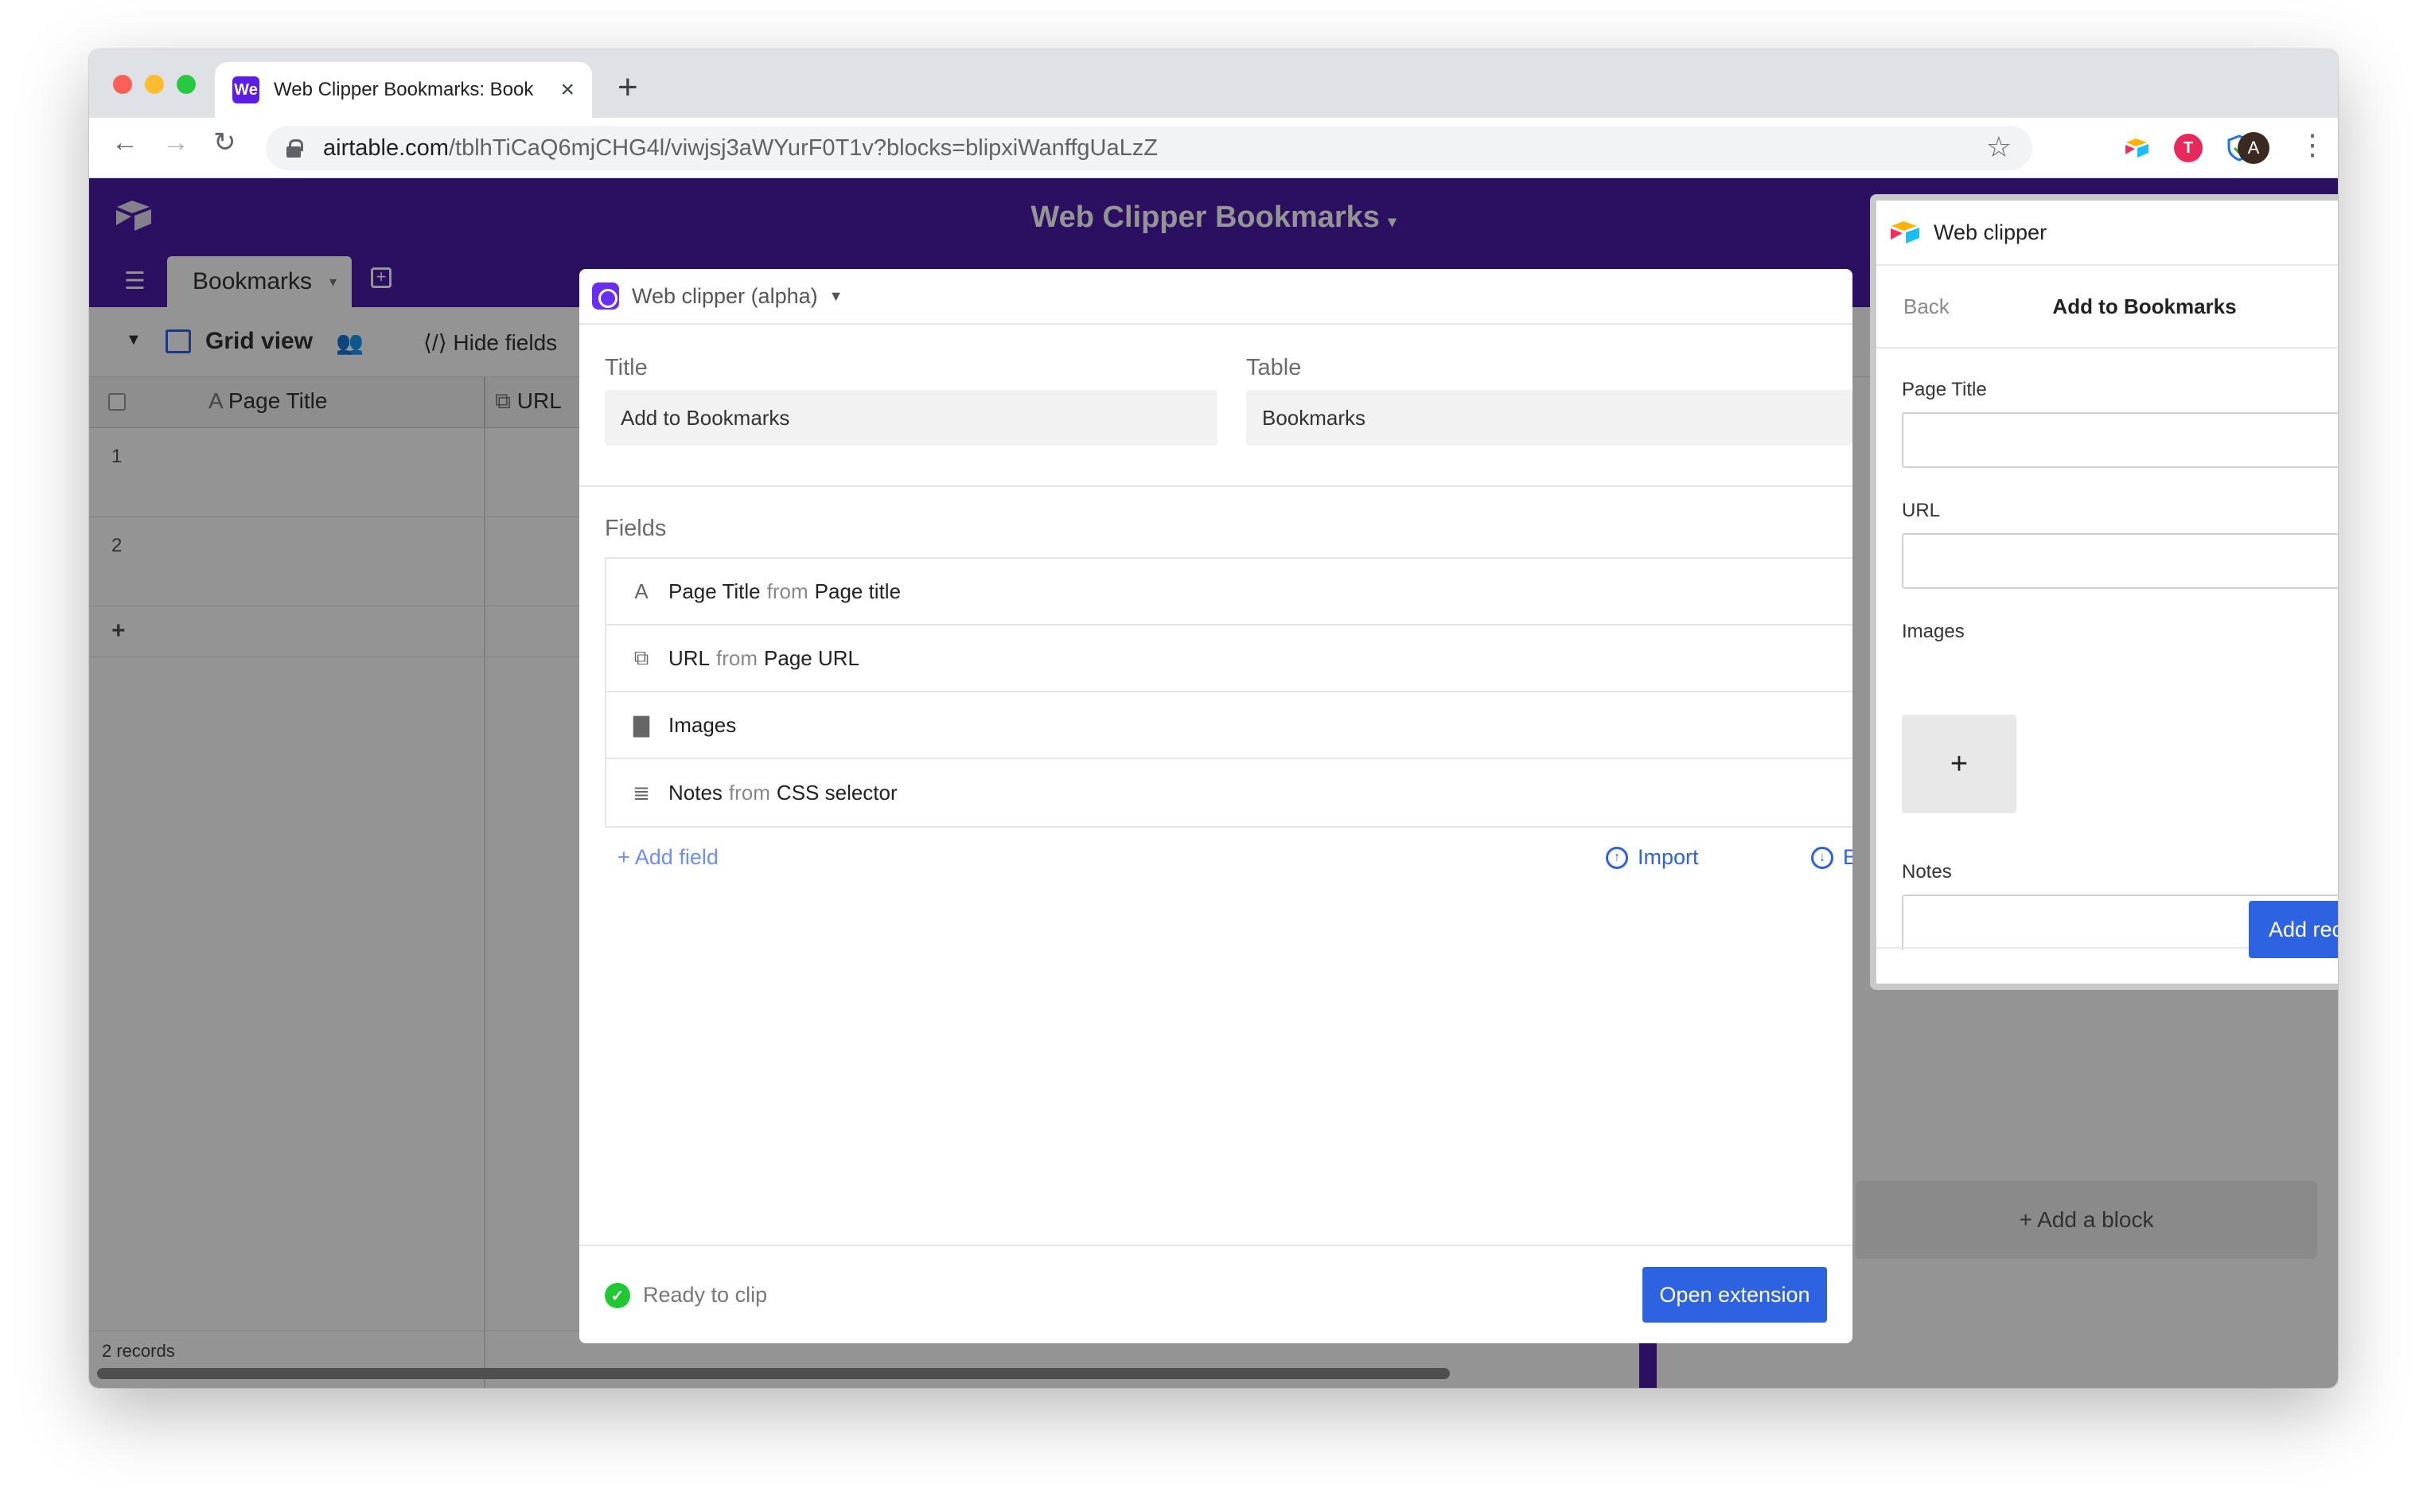  Describe the element at coordinates (836, 296) in the screenshot. I see `chevron-down-icon: ▼` at that location.